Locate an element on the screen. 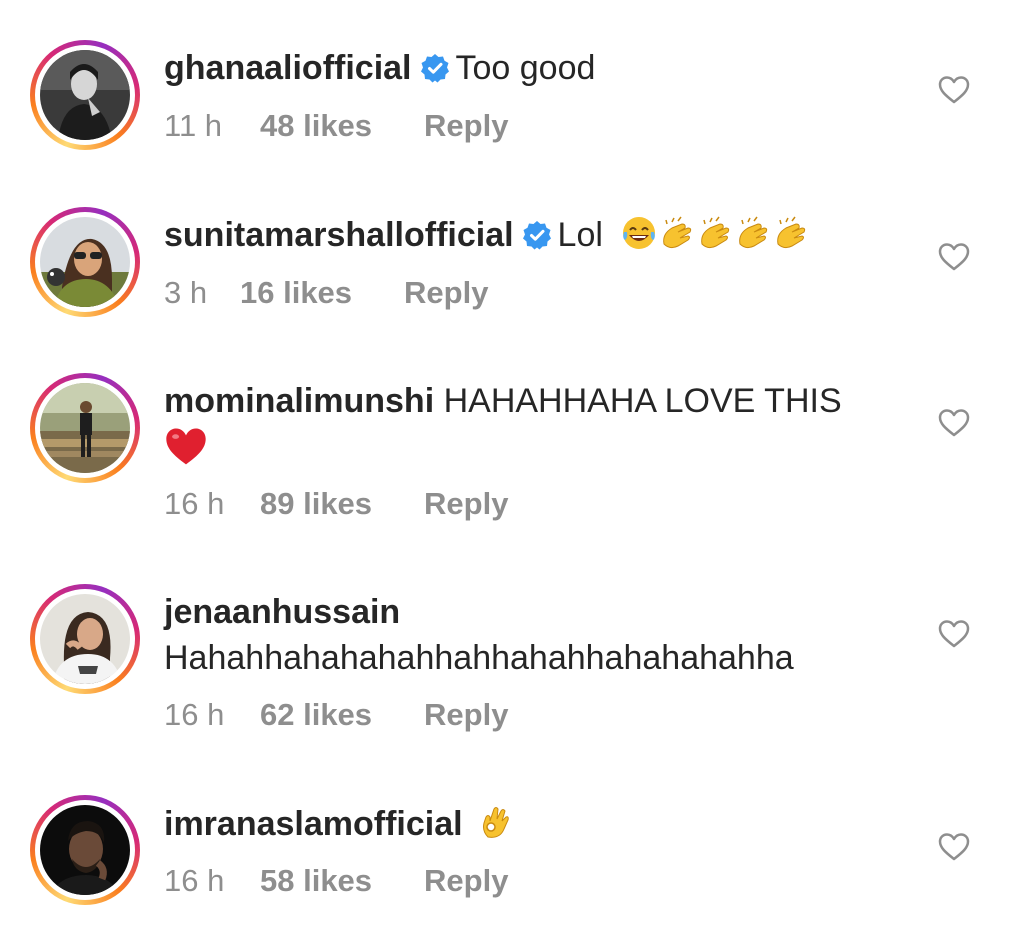 Image resolution: width=1024 pixels, height=931 pixels. red-heart-emoji-icon is located at coordinates (186, 447).